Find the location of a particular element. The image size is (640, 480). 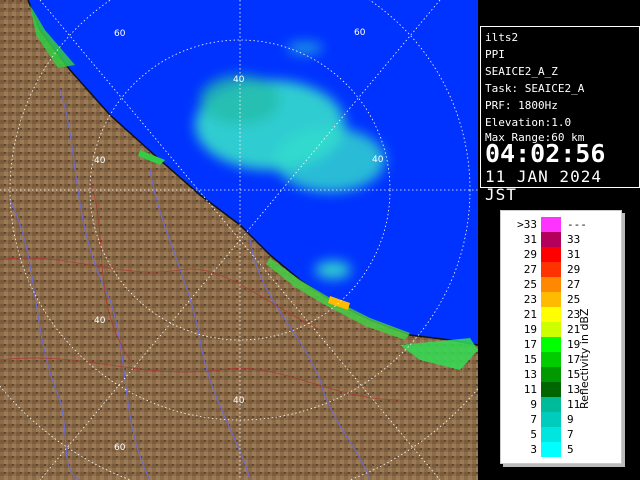

legend-upper-value: 7 is located at coordinates (570, 434).